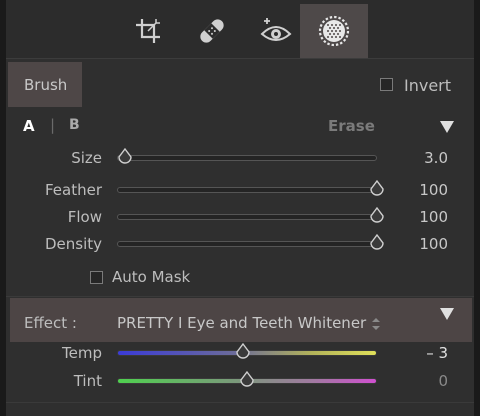 The width and height of the screenshot is (480, 416). What do you see at coordinates (447, 314) in the screenshot?
I see `effect-disclosure-triangle-icon` at bounding box center [447, 314].